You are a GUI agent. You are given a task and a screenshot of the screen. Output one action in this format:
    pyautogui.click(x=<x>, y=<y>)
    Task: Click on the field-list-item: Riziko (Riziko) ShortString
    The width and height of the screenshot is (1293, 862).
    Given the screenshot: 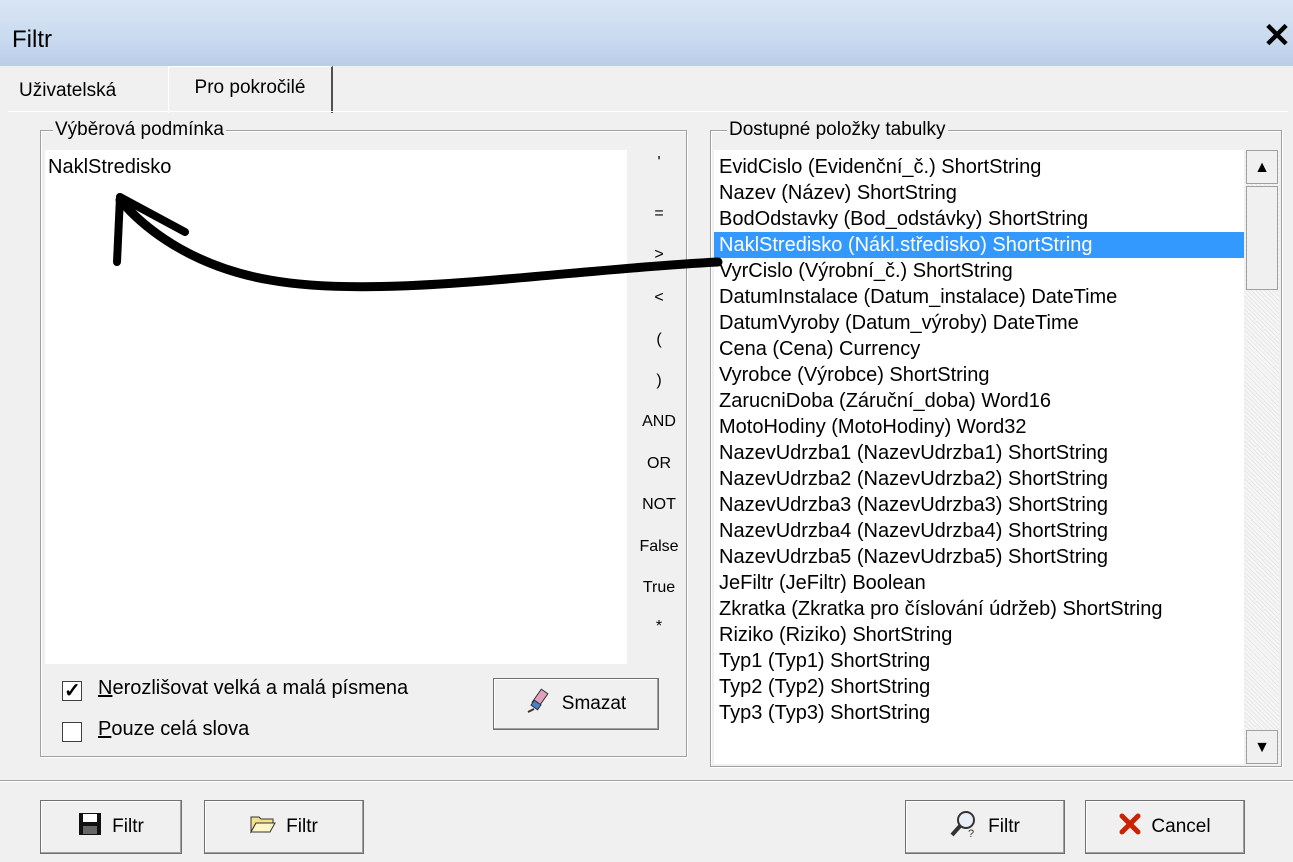 What is the action you would take?
    pyautogui.click(x=979, y=635)
    